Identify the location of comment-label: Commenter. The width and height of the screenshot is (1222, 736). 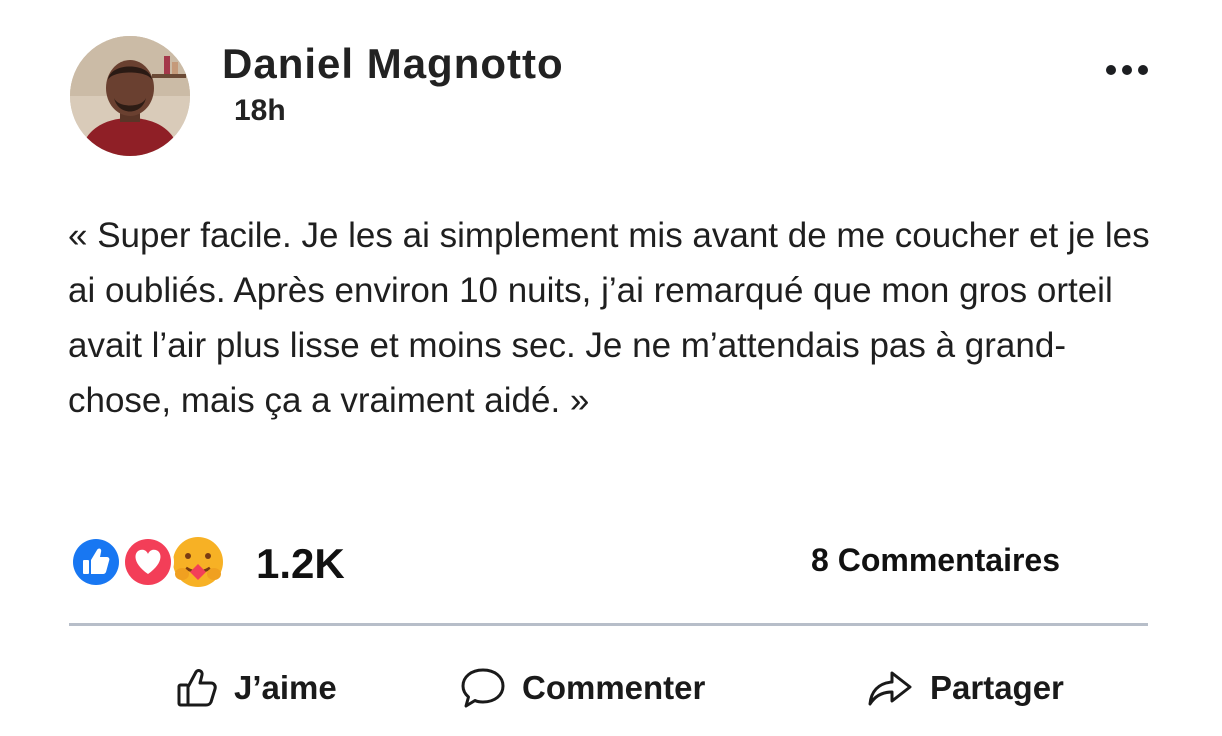
(614, 687).